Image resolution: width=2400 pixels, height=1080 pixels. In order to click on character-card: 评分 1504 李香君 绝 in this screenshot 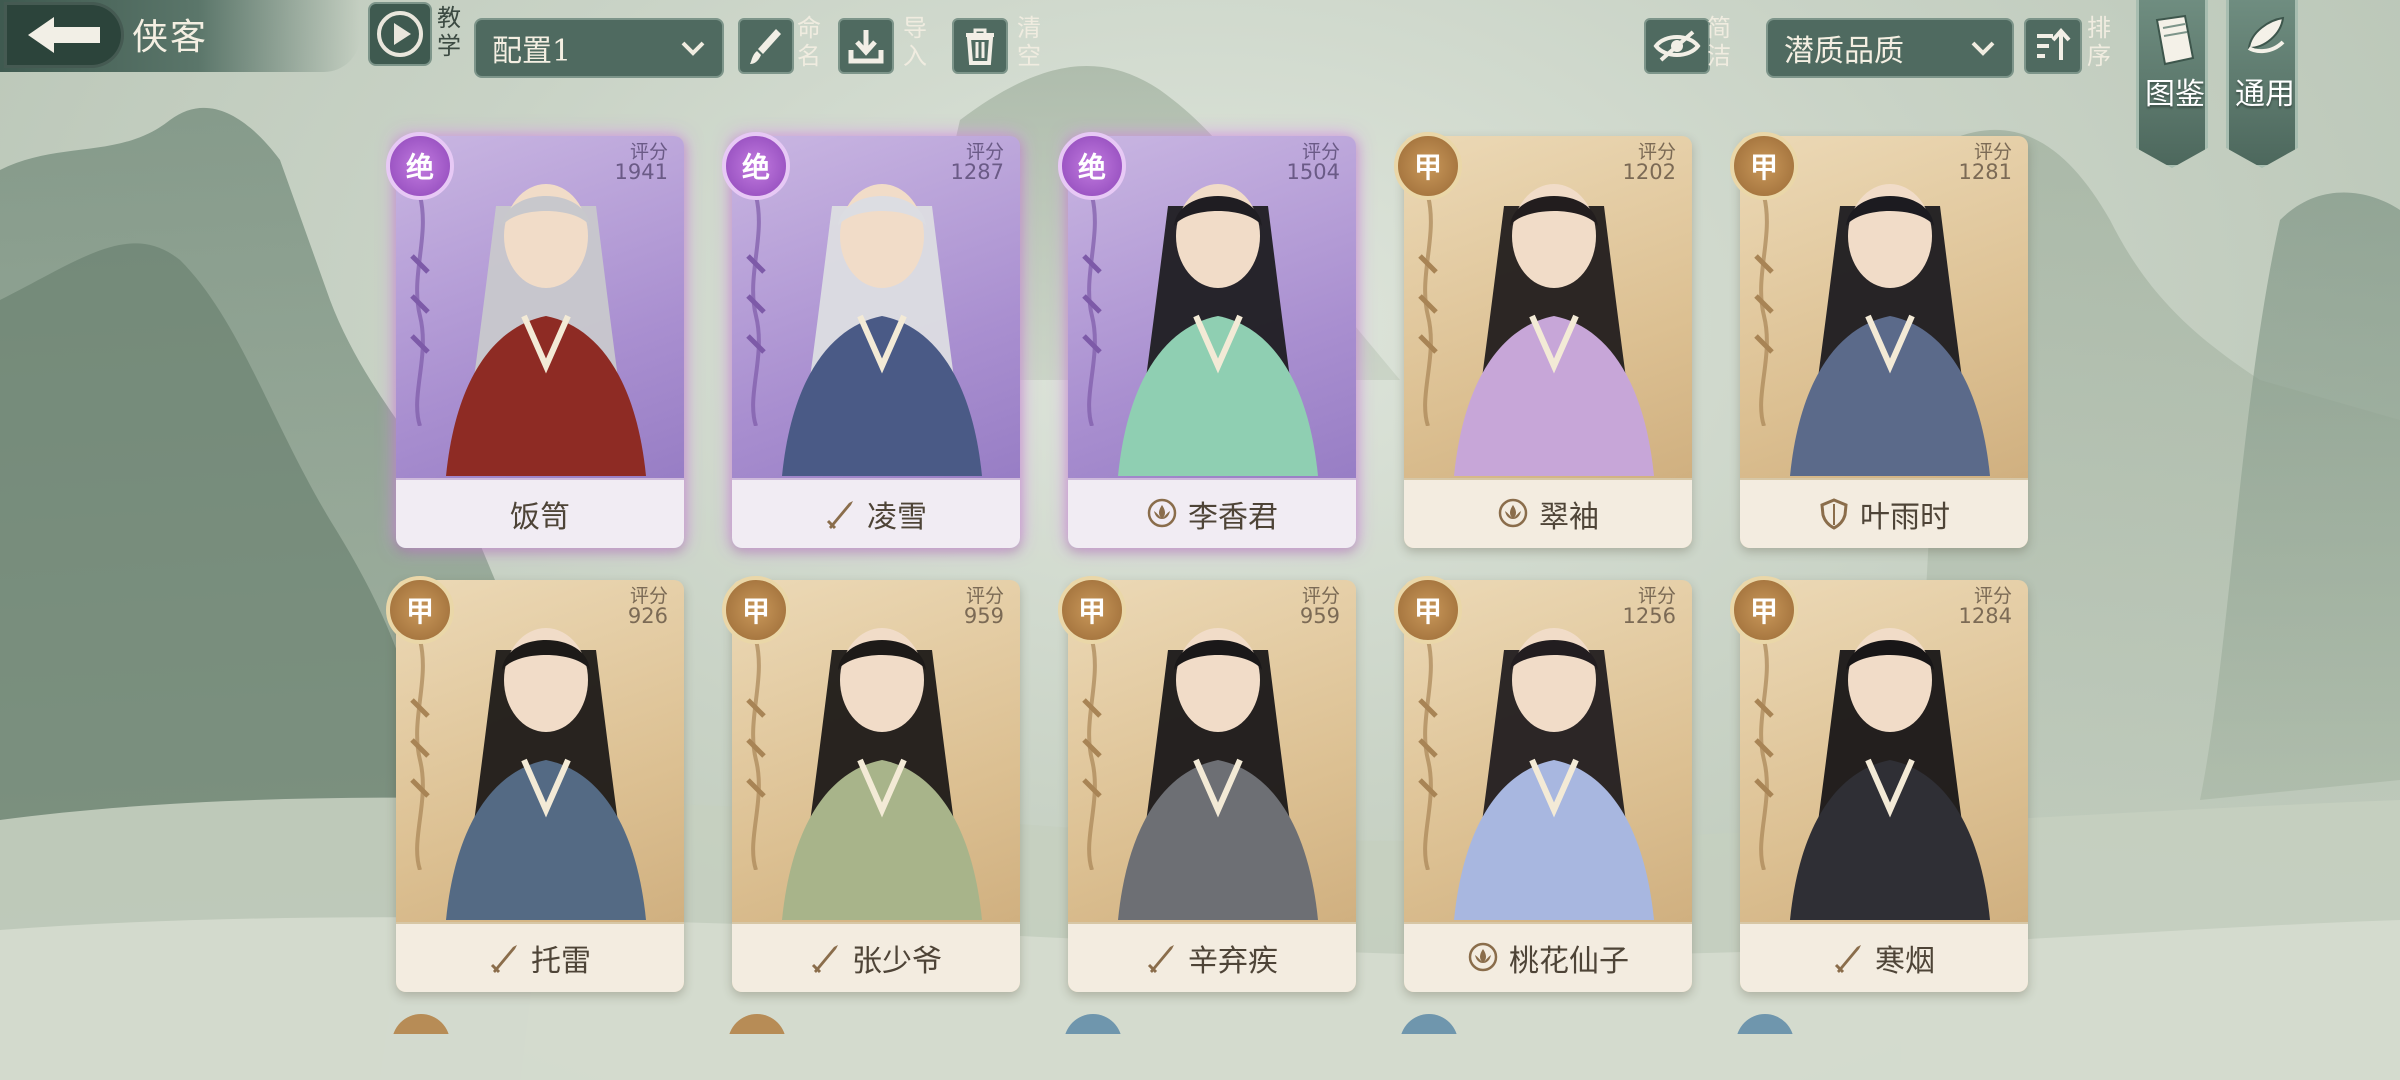, I will do `click(1207, 340)`.